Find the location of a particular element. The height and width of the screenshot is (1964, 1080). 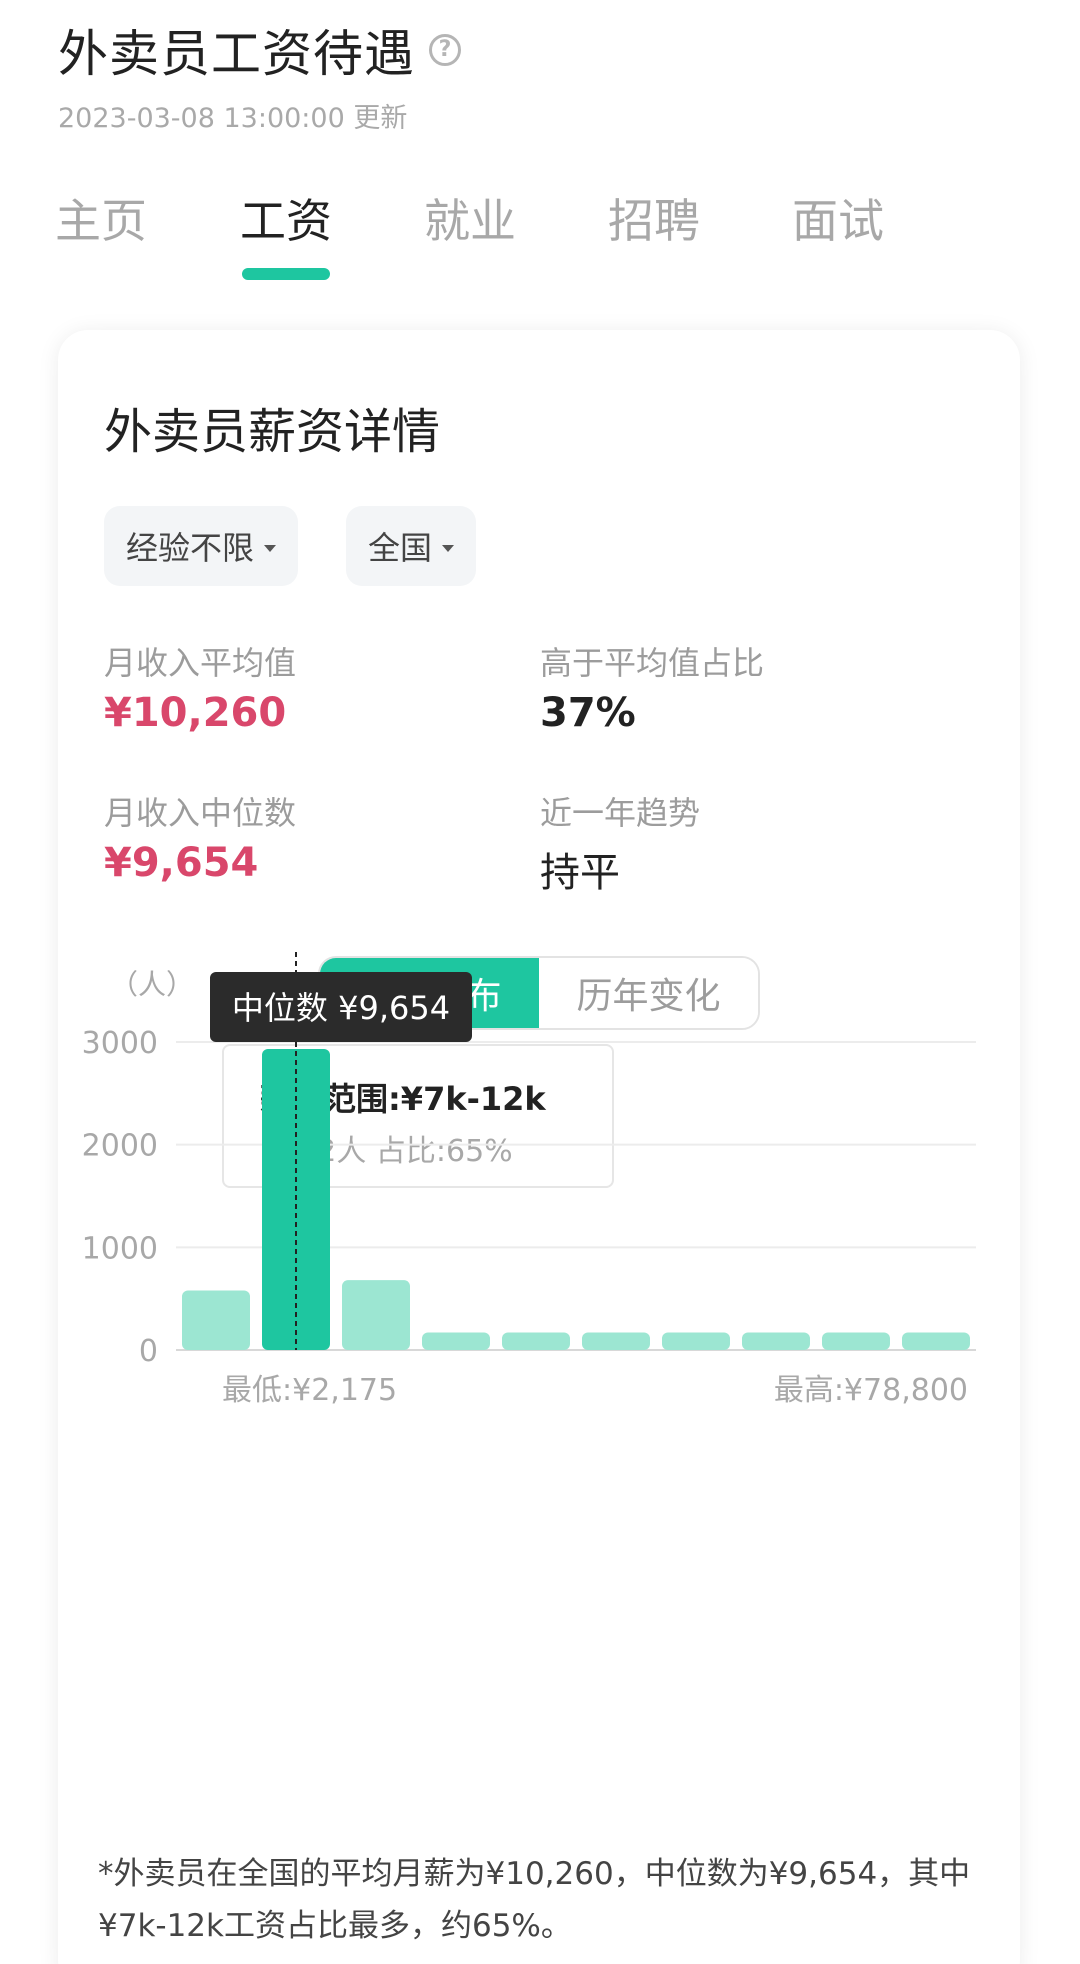

page-title: 外卖员工资待遇 is located at coordinates (236, 54).